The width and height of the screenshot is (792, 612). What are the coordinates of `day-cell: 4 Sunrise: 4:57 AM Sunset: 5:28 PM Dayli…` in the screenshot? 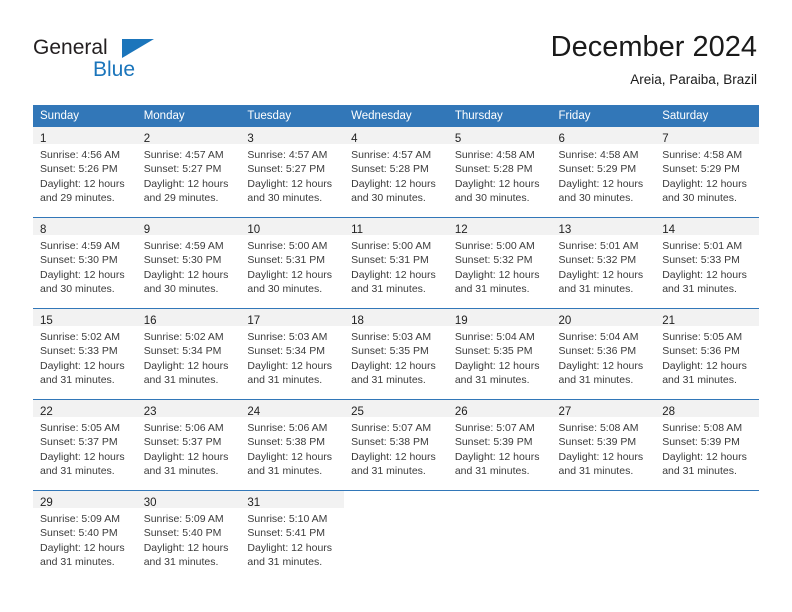 It's located at (396, 172).